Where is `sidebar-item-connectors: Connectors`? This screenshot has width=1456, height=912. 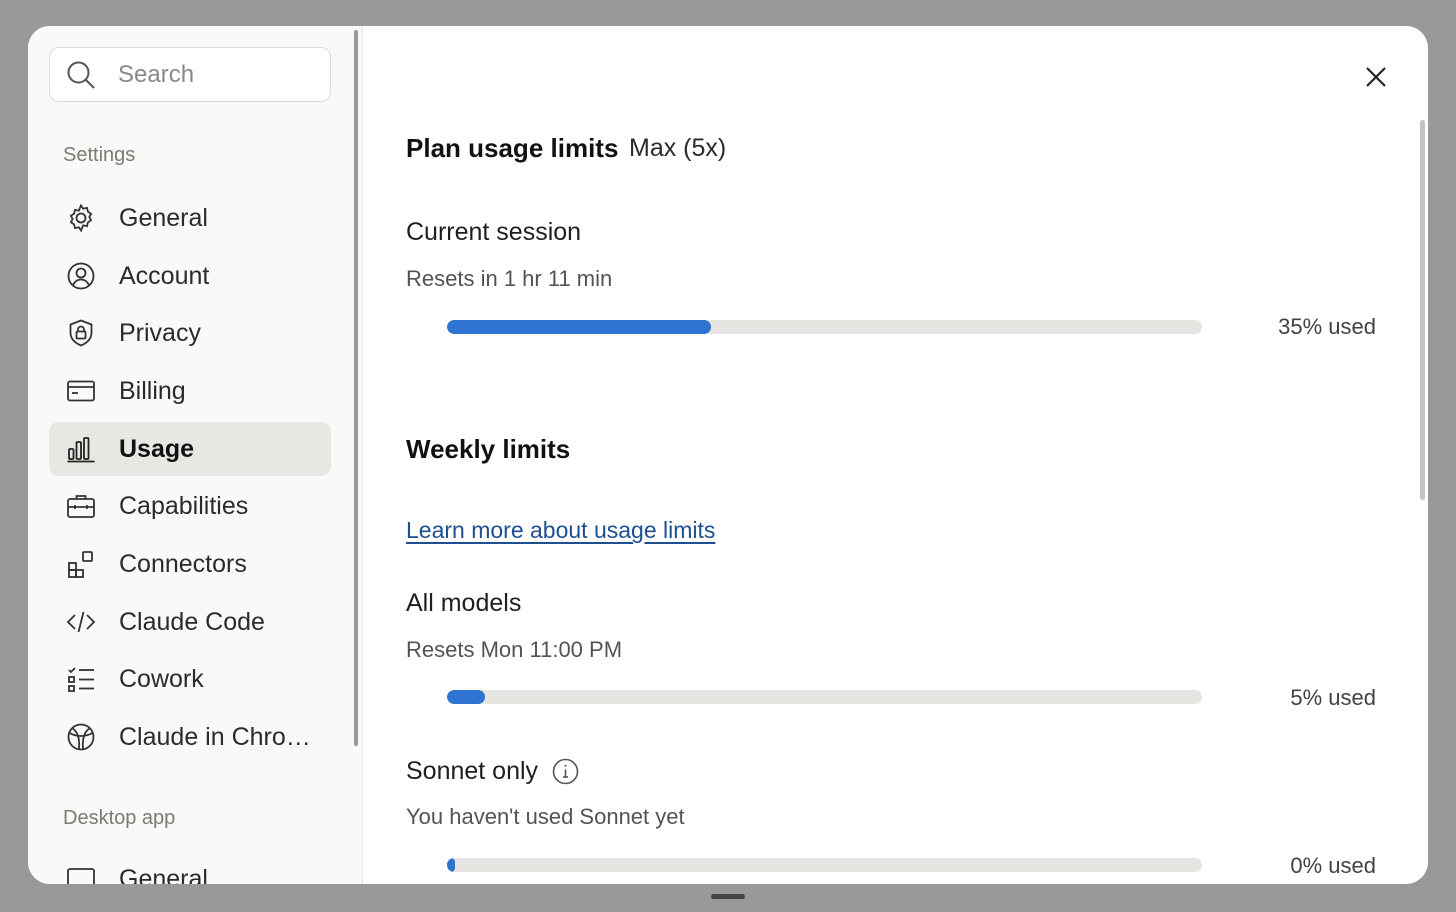 sidebar-item-connectors: Connectors is located at coordinates (190, 564).